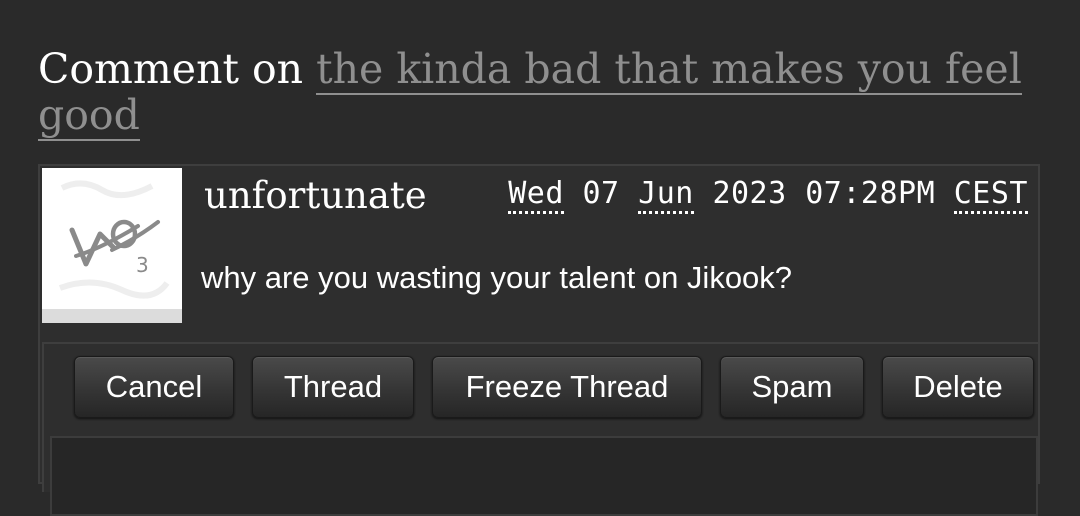 This screenshot has height=516, width=1080. What do you see at coordinates (154, 387) in the screenshot?
I see `cancel-button: Cancel` at bounding box center [154, 387].